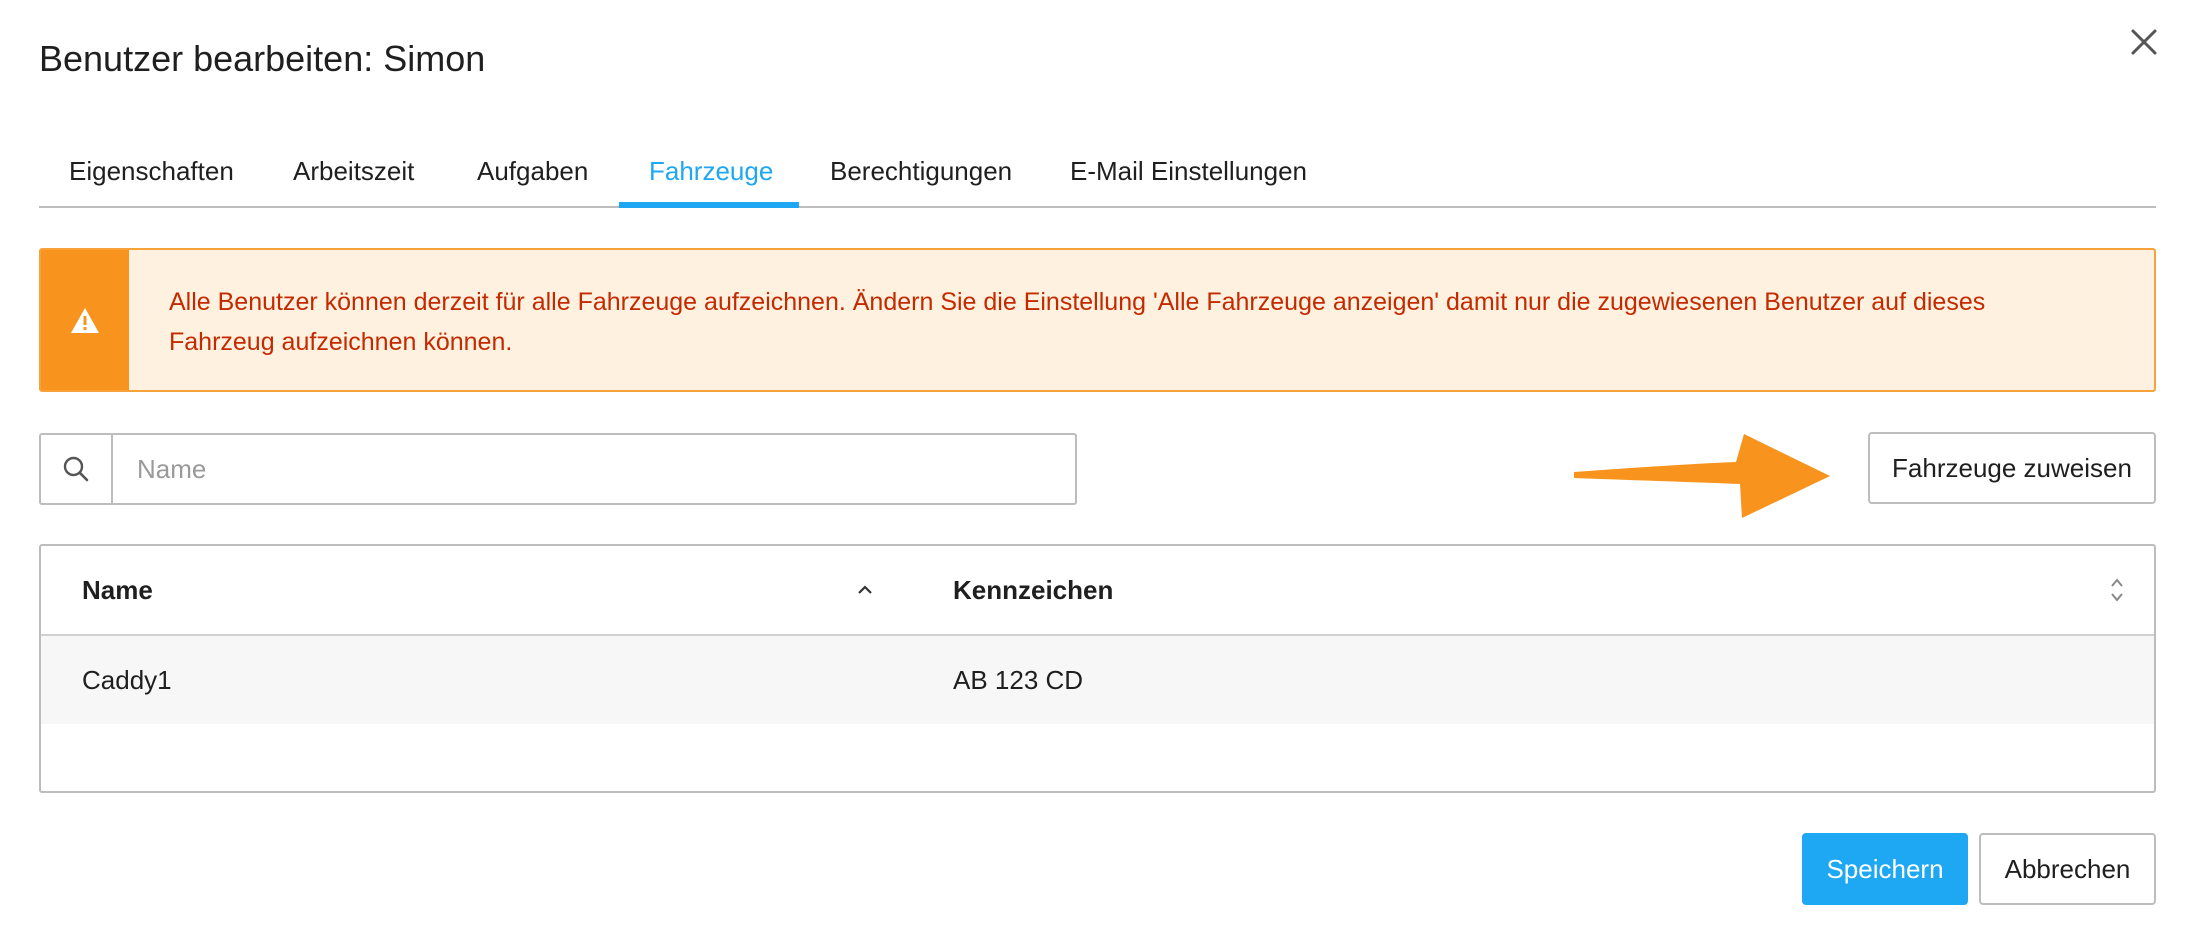  I want to click on tab-eigenschaften: Eigenschaften, so click(151, 178).